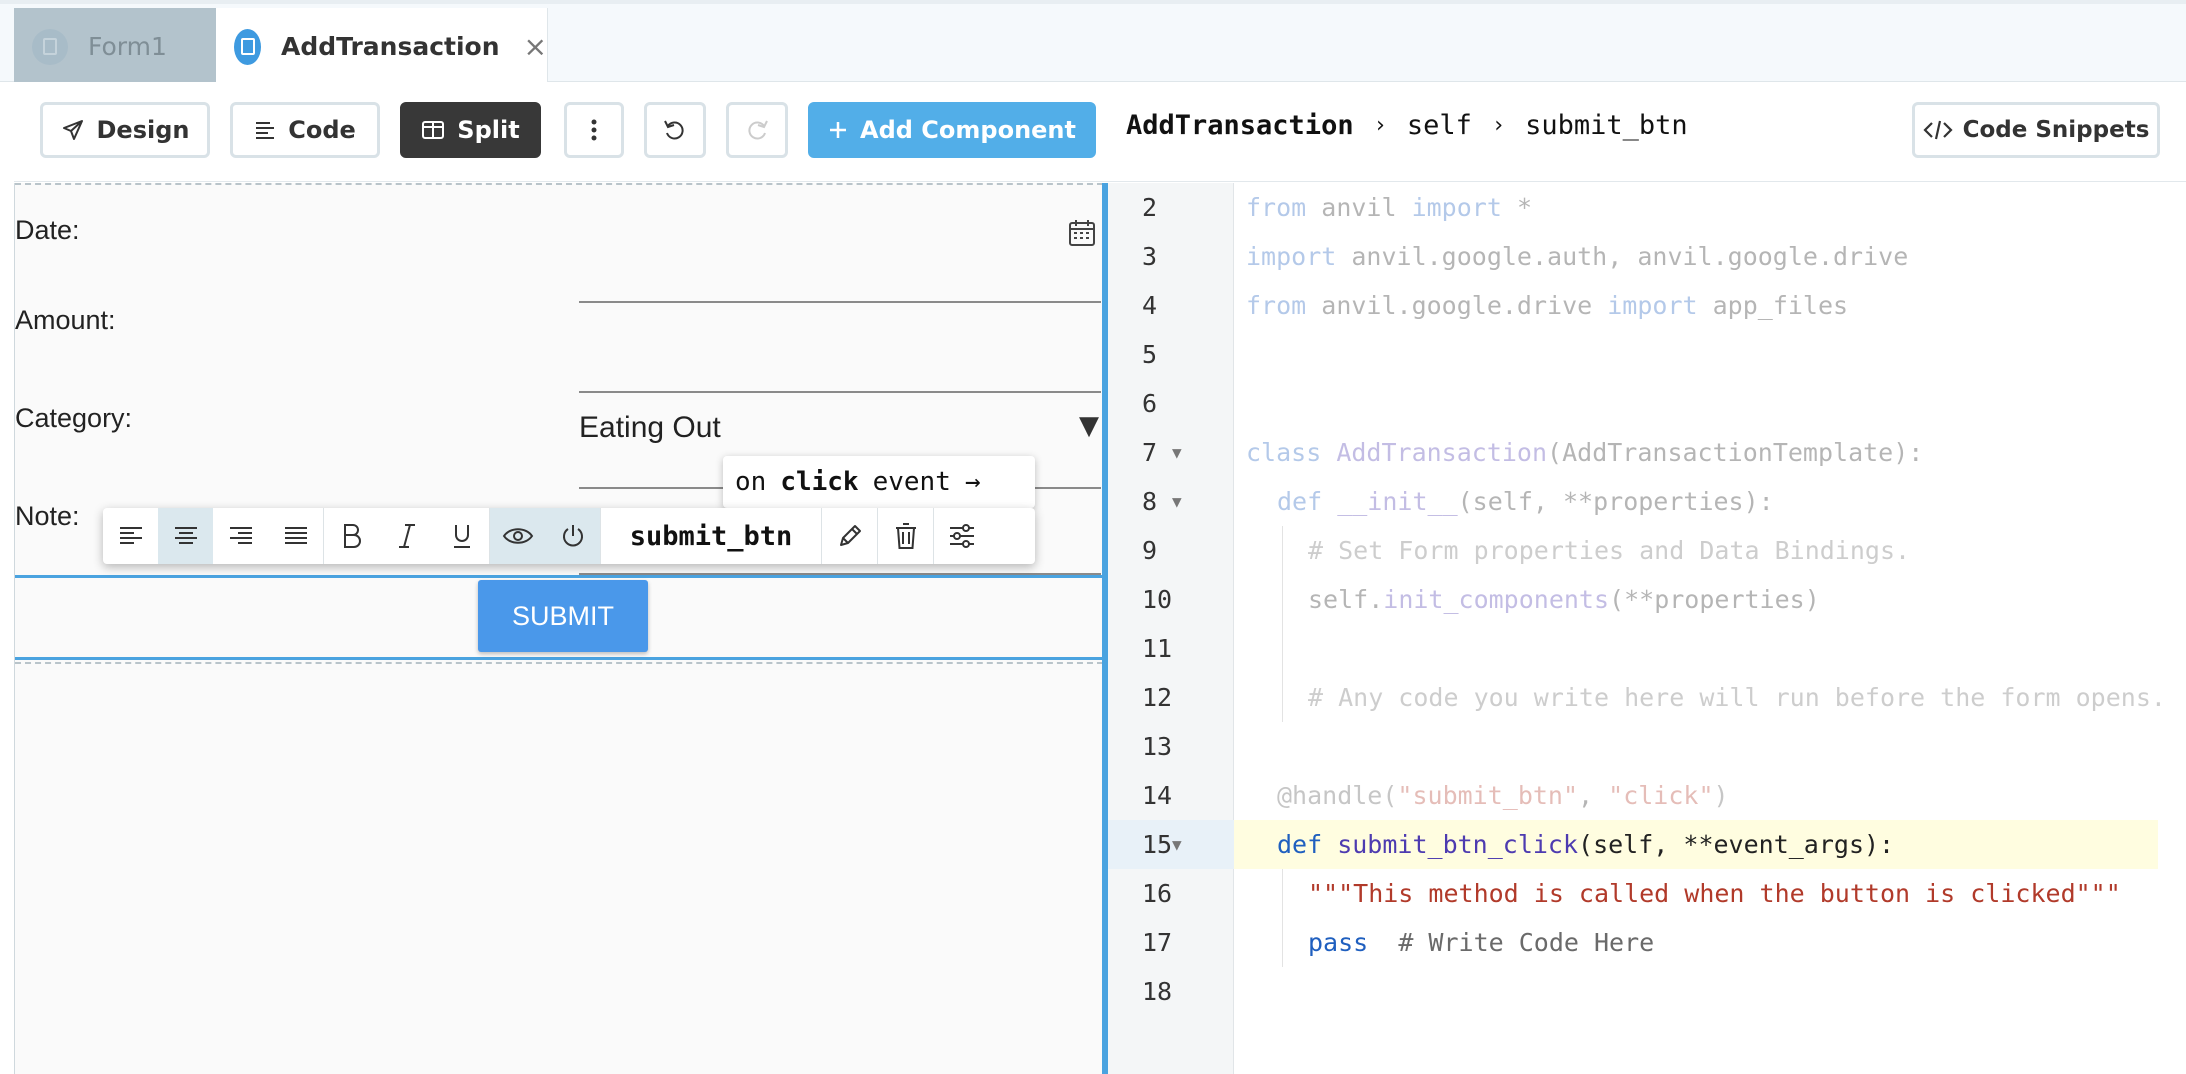  I want to click on click-event-link: on click event →, so click(879, 482).